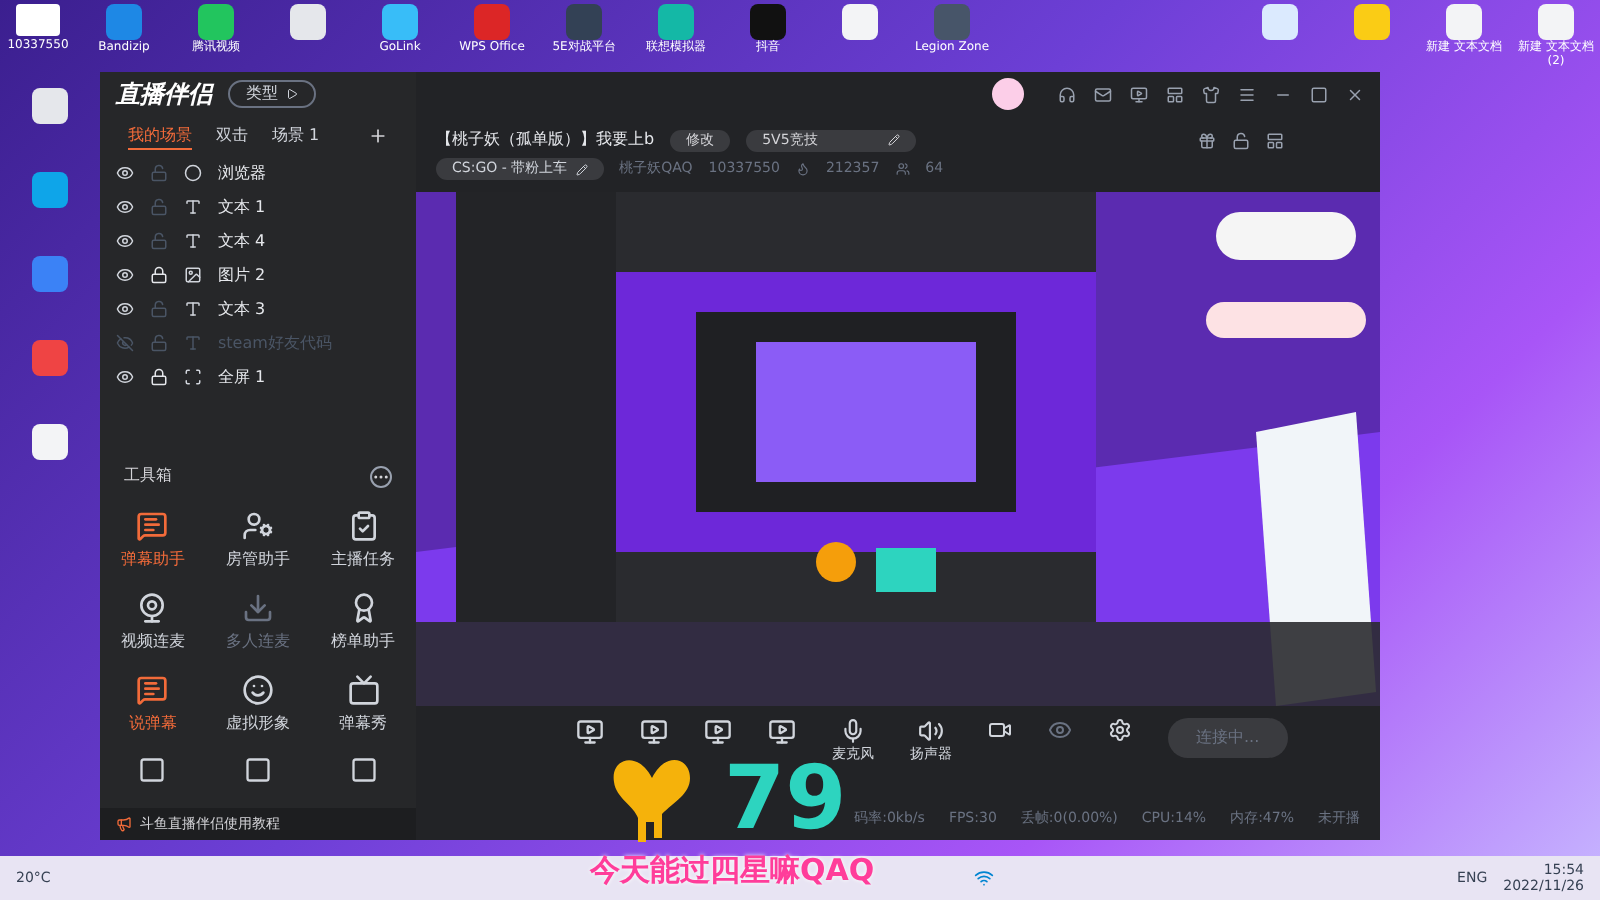  I want to click on counter-text: 79, so click(785, 800).